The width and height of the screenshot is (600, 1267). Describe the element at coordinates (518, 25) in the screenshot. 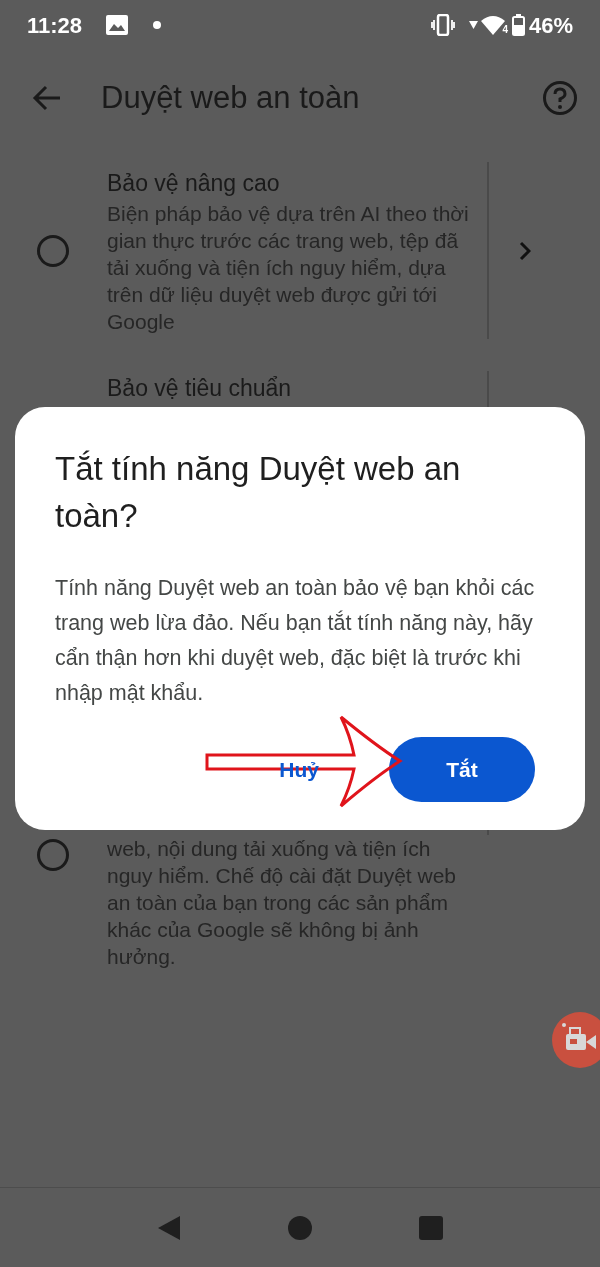

I see `battery-icon` at that location.